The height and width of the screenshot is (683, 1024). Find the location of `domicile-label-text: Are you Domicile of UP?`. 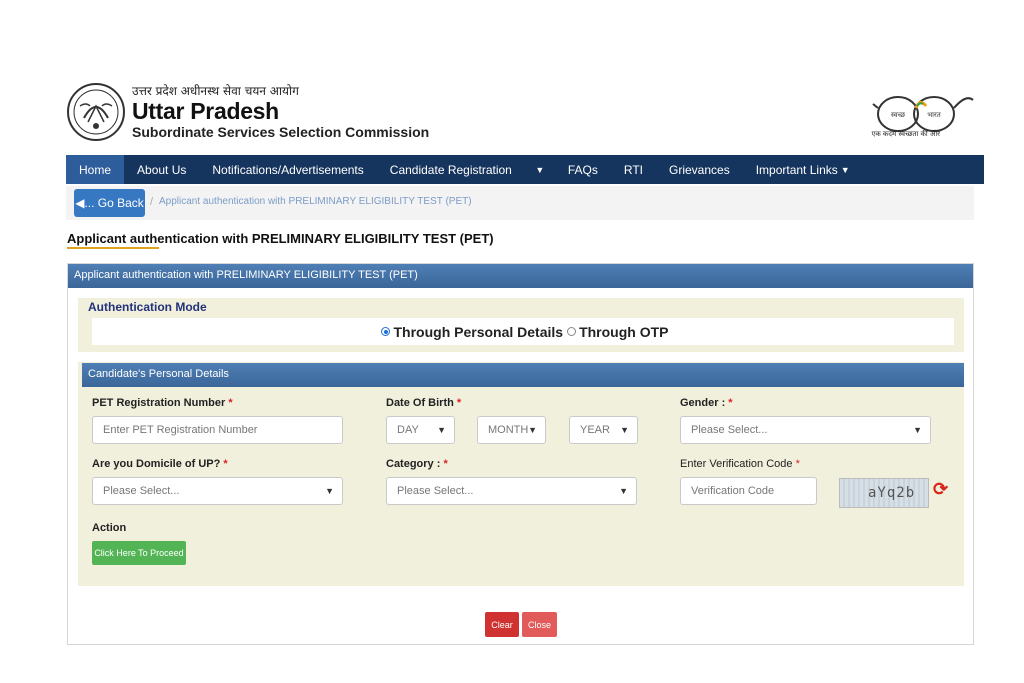

domicile-label-text: Are you Domicile of UP? is located at coordinates (156, 464).